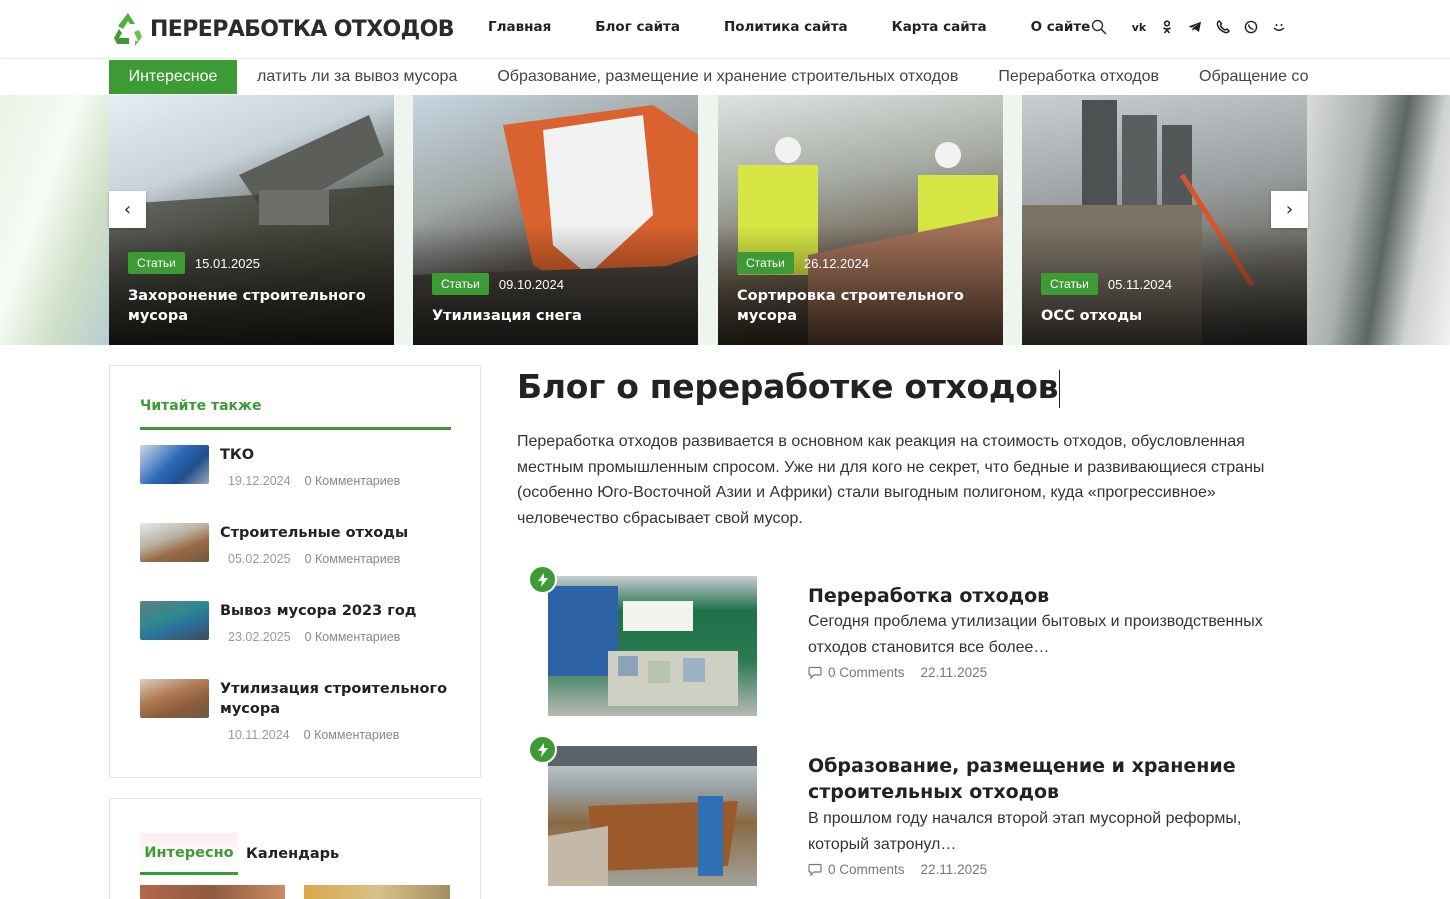 The width and height of the screenshot is (1450, 899). Describe the element at coordinates (54, 220) in the screenshot. I see `slide-peek-left` at that location.